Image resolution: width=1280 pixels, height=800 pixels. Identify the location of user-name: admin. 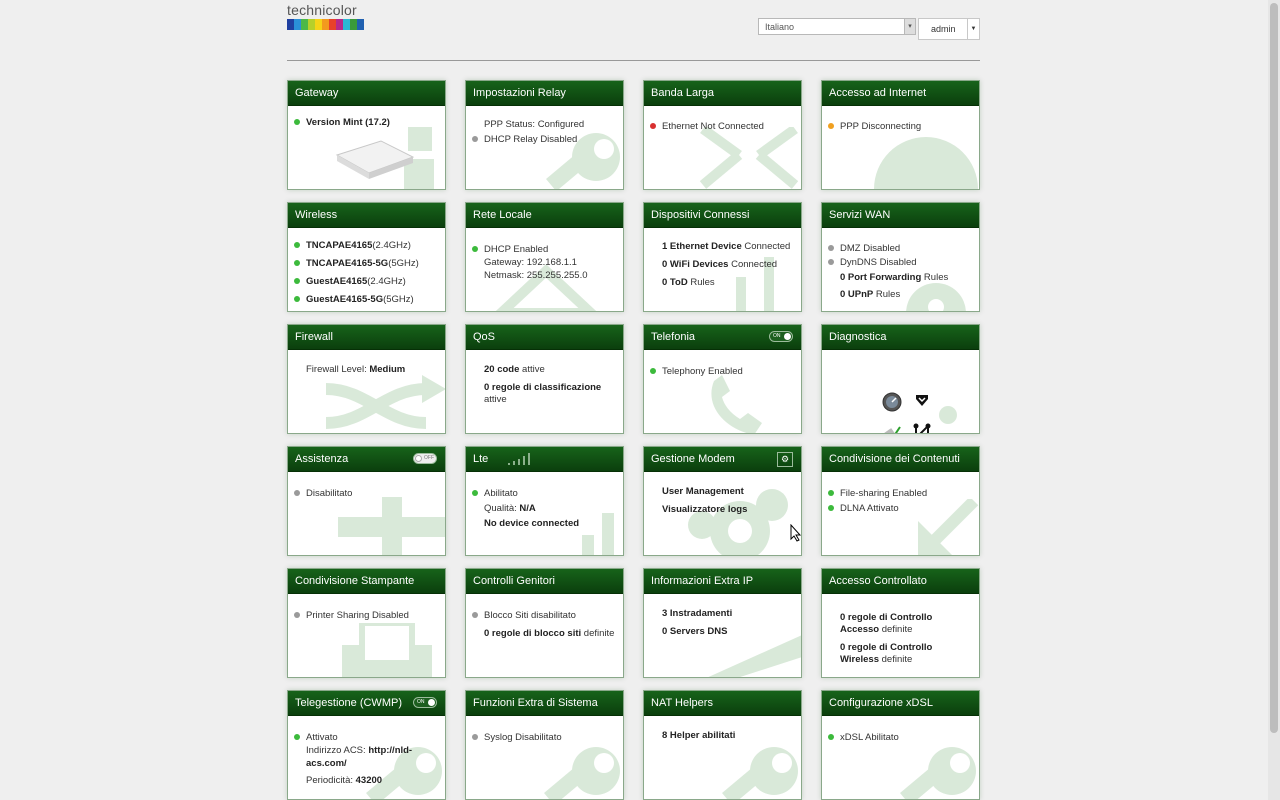
(943, 29).